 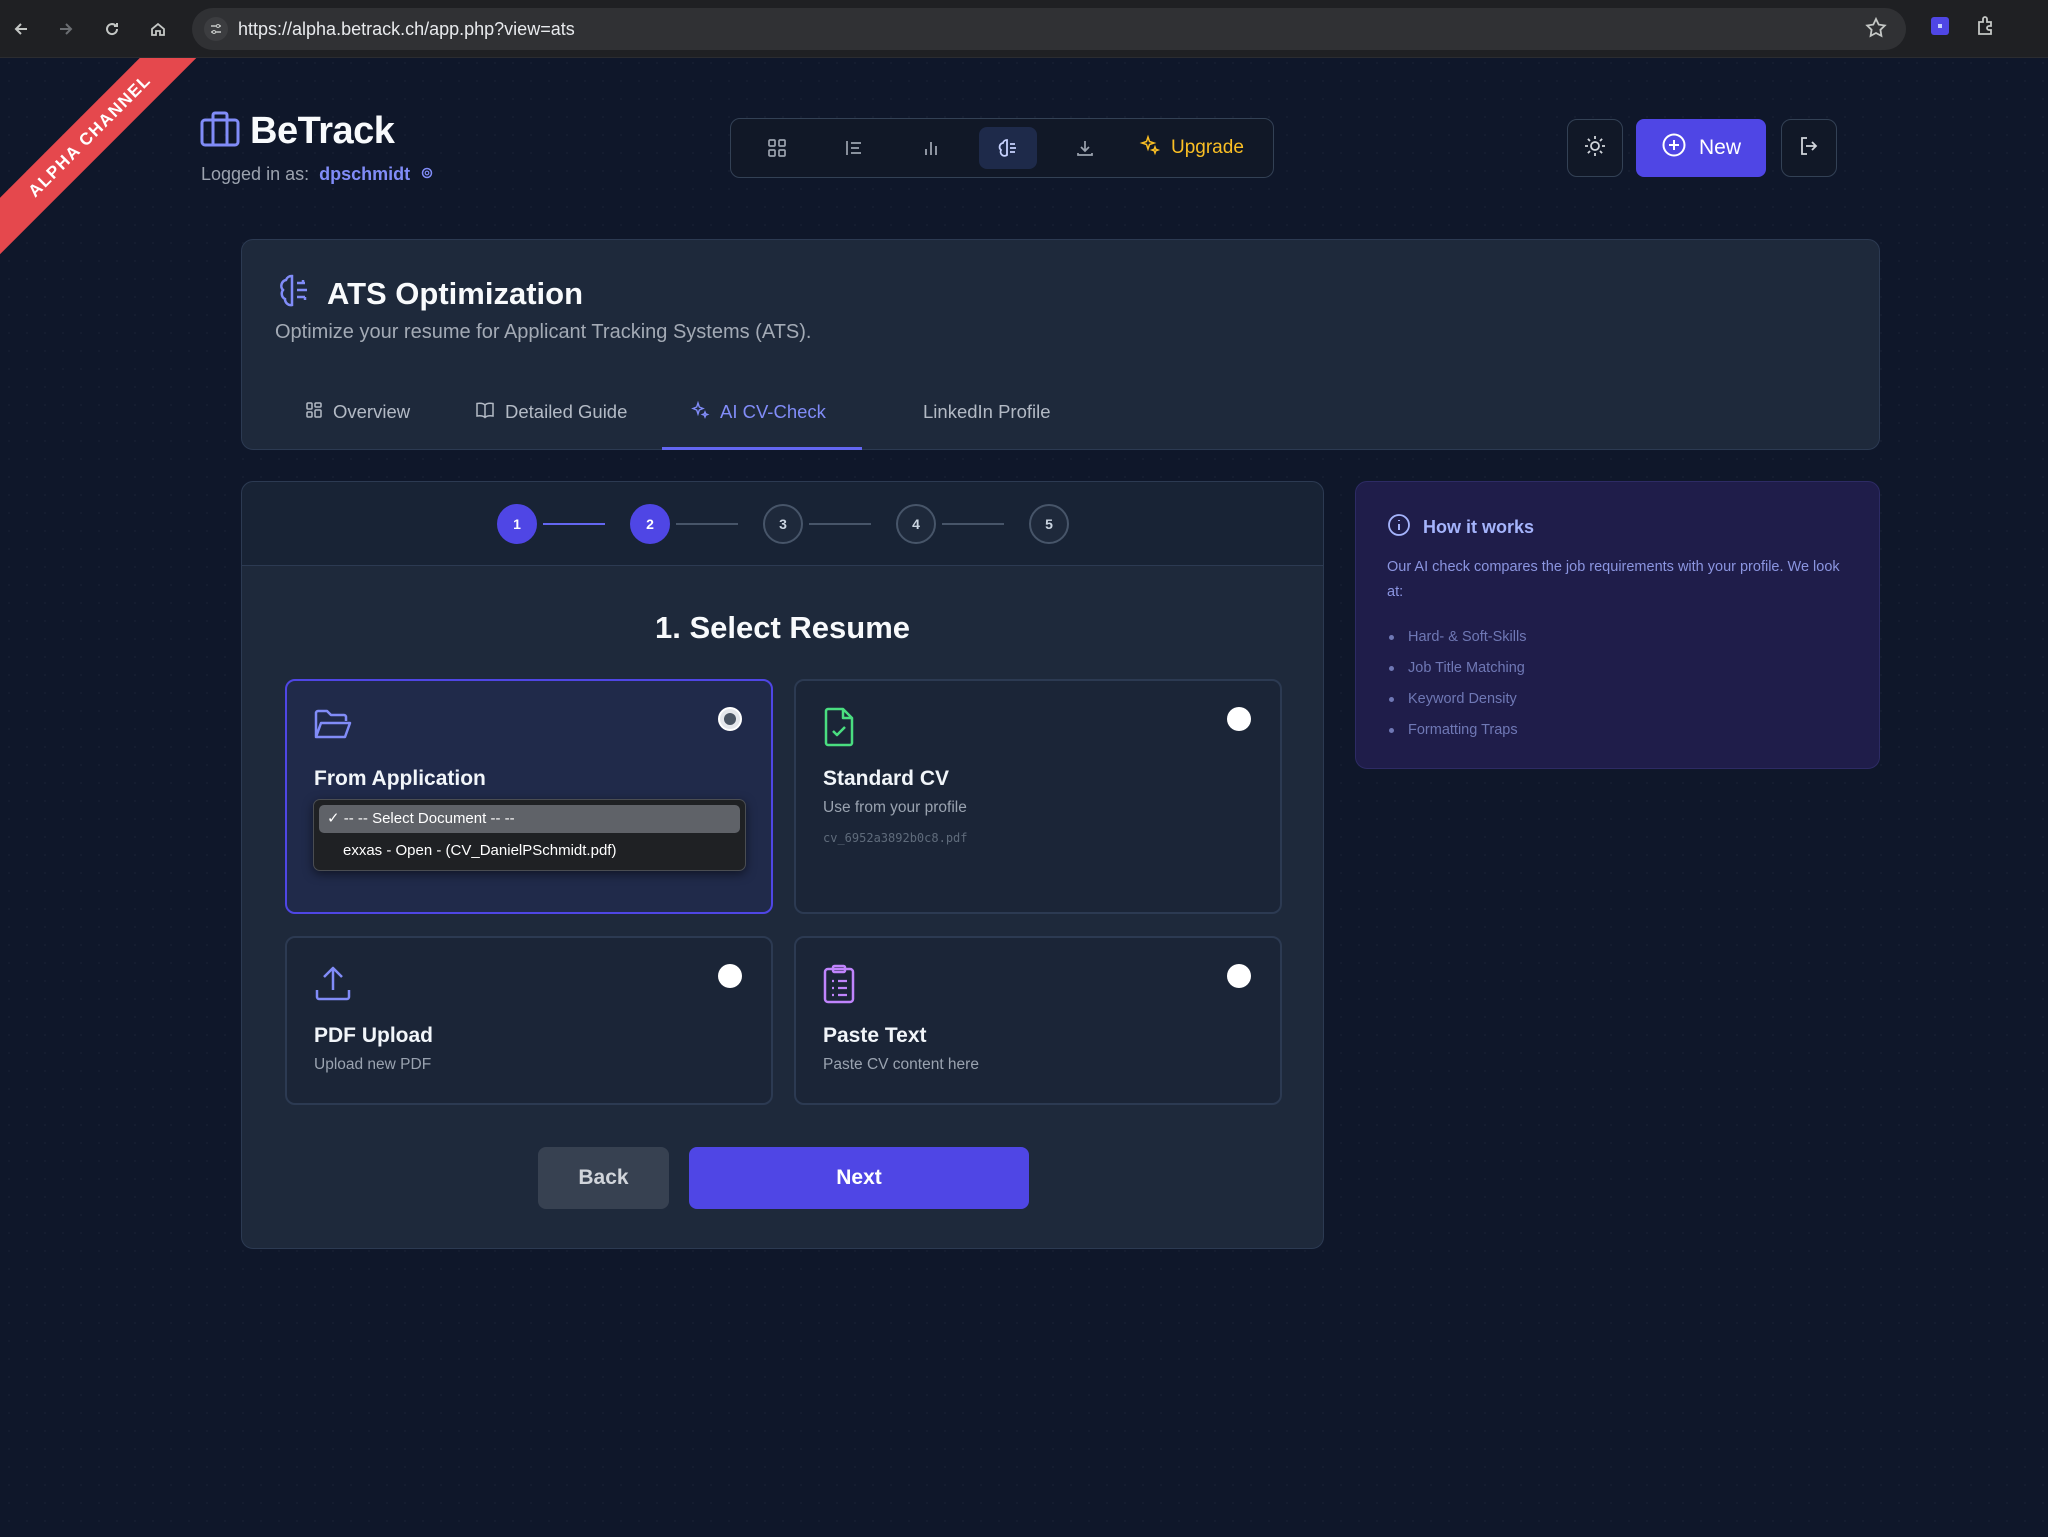 What do you see at coordinates (603, 1178) in the screenshot?
I see `back-button: Back` at bounding box center [603, 1178].